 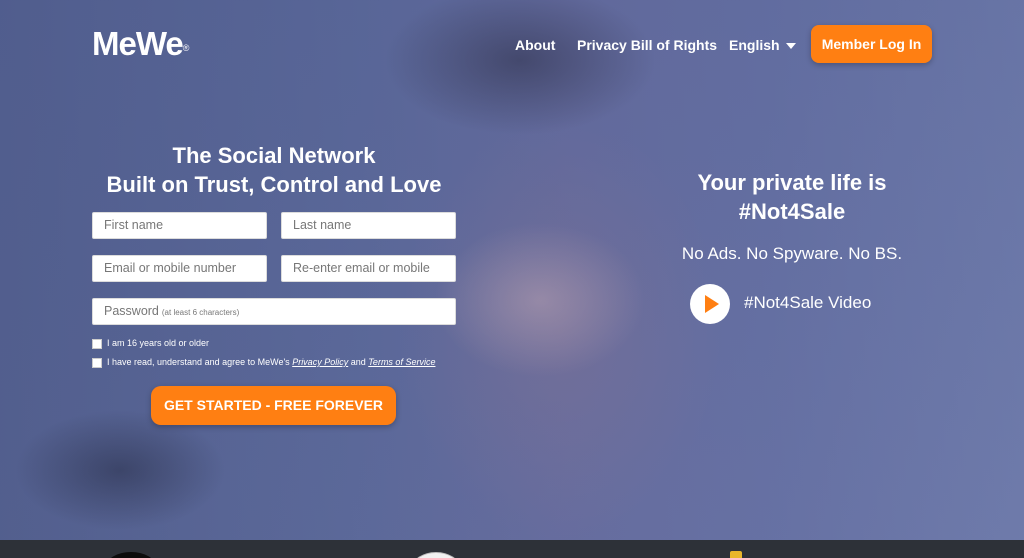 I want to click on chevron-down-icon, so click(x=790, y=46).